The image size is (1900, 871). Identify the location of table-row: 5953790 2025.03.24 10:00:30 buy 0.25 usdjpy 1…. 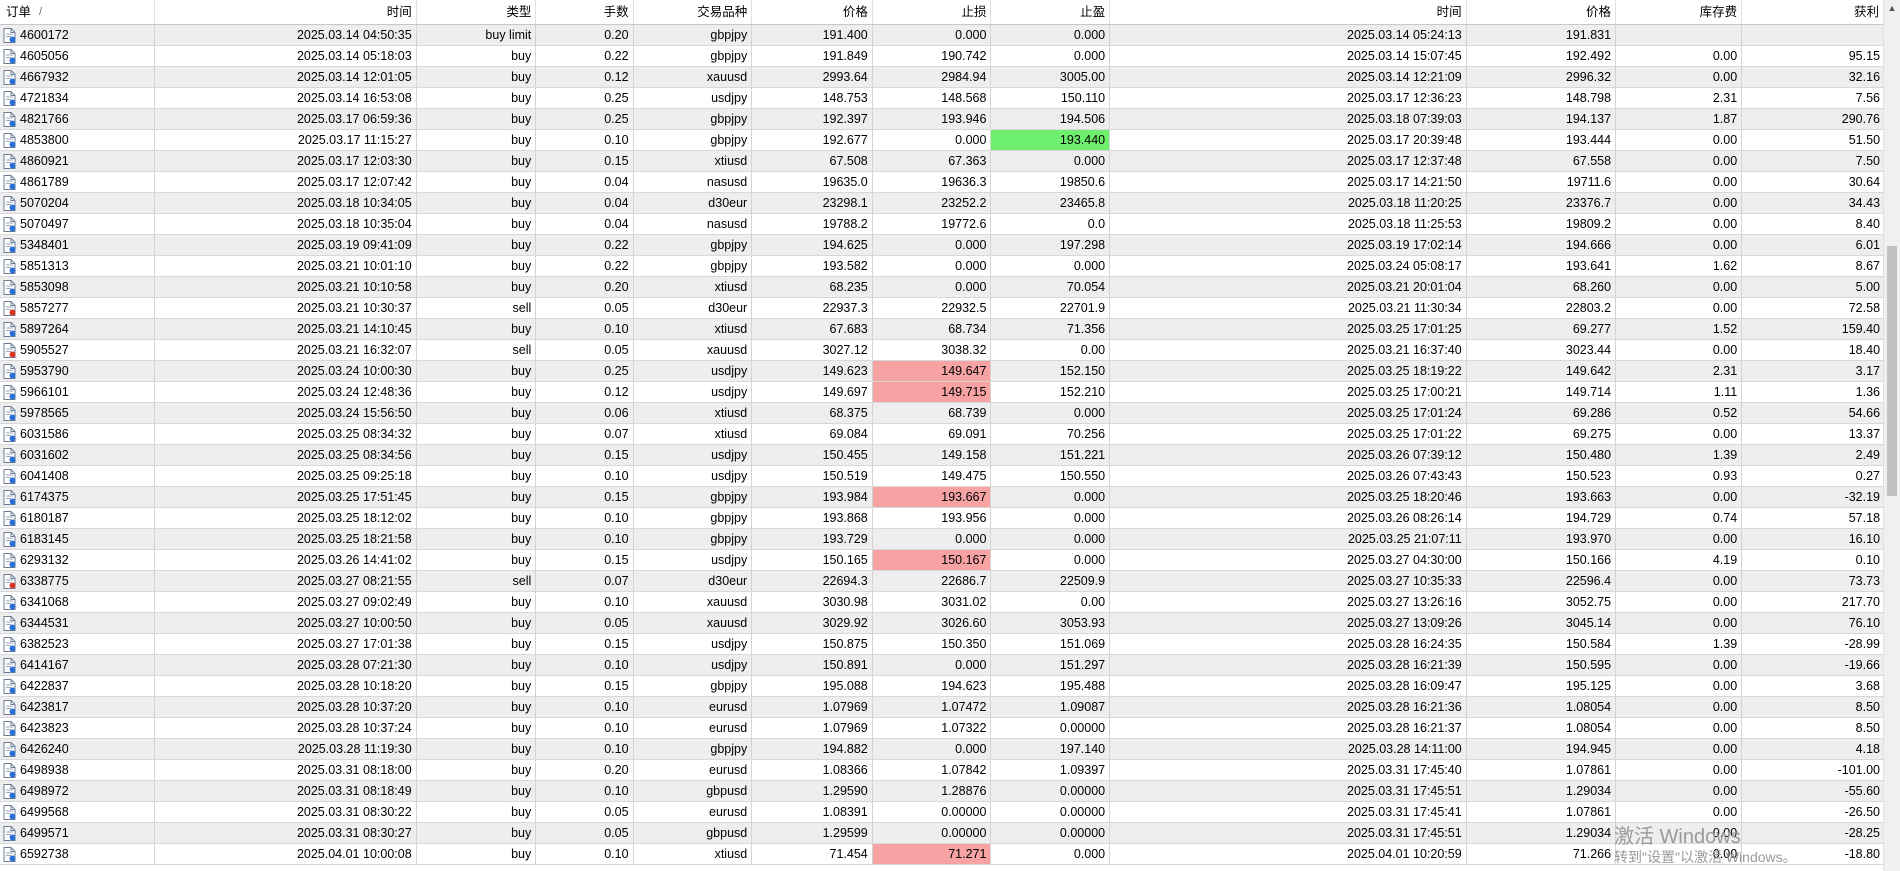
(942, 371).